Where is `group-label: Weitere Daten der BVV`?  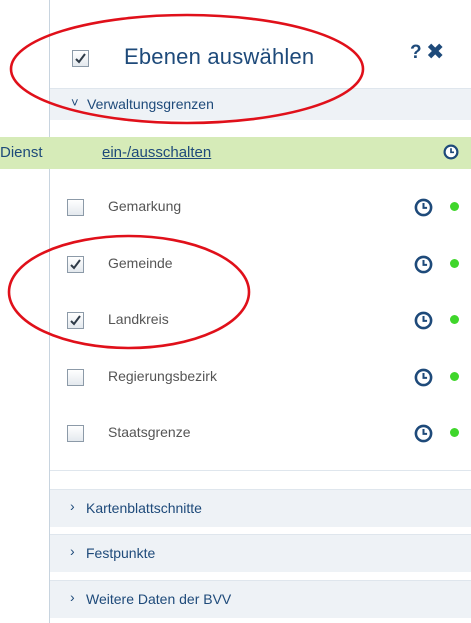
group-label: Weitere Daten der BVV is located at coordinates (159, 599).